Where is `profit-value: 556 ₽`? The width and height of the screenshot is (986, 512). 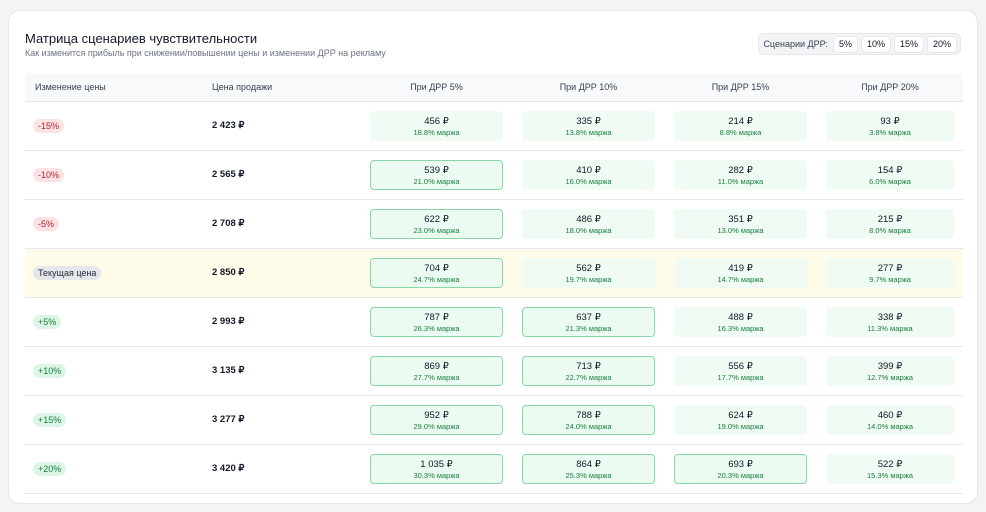
profit-value: 556 ₽ is located at coordinates (740, 366).